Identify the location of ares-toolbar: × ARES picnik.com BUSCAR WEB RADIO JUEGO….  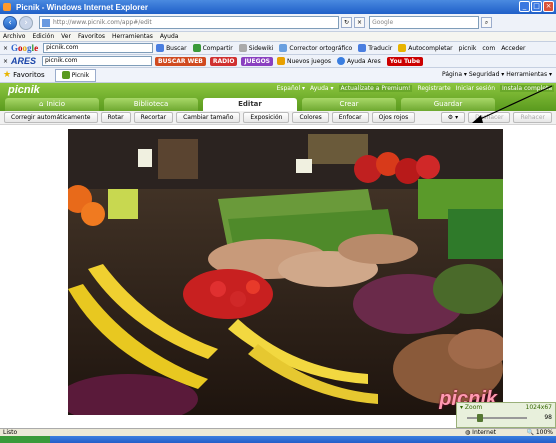
(278, 61).